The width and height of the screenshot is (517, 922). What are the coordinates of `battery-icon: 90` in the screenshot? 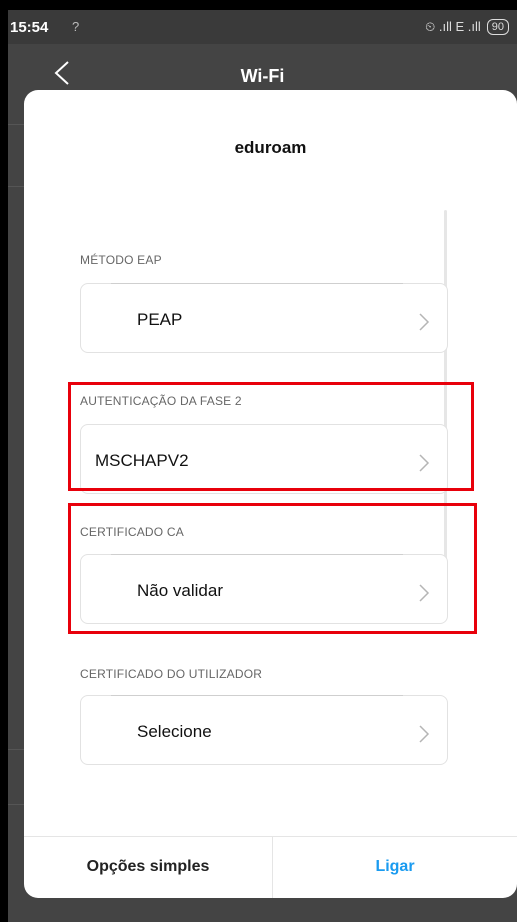 It's located at (497, 27).